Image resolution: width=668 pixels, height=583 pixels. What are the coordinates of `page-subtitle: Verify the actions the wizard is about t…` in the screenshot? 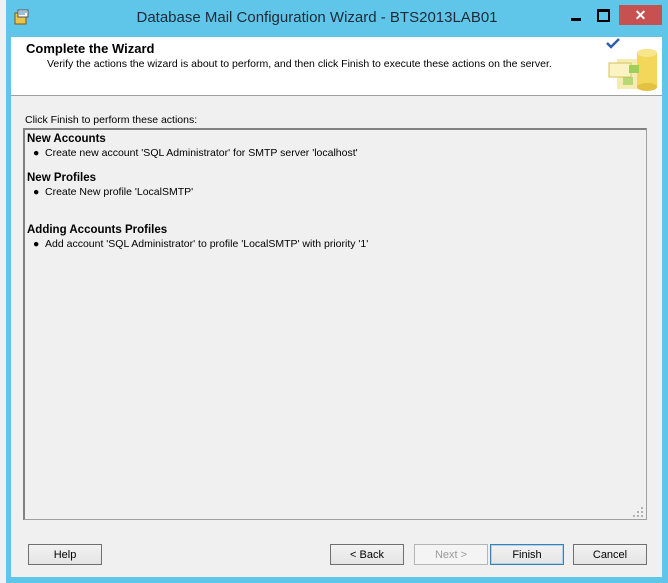 It's located at (299, 64).